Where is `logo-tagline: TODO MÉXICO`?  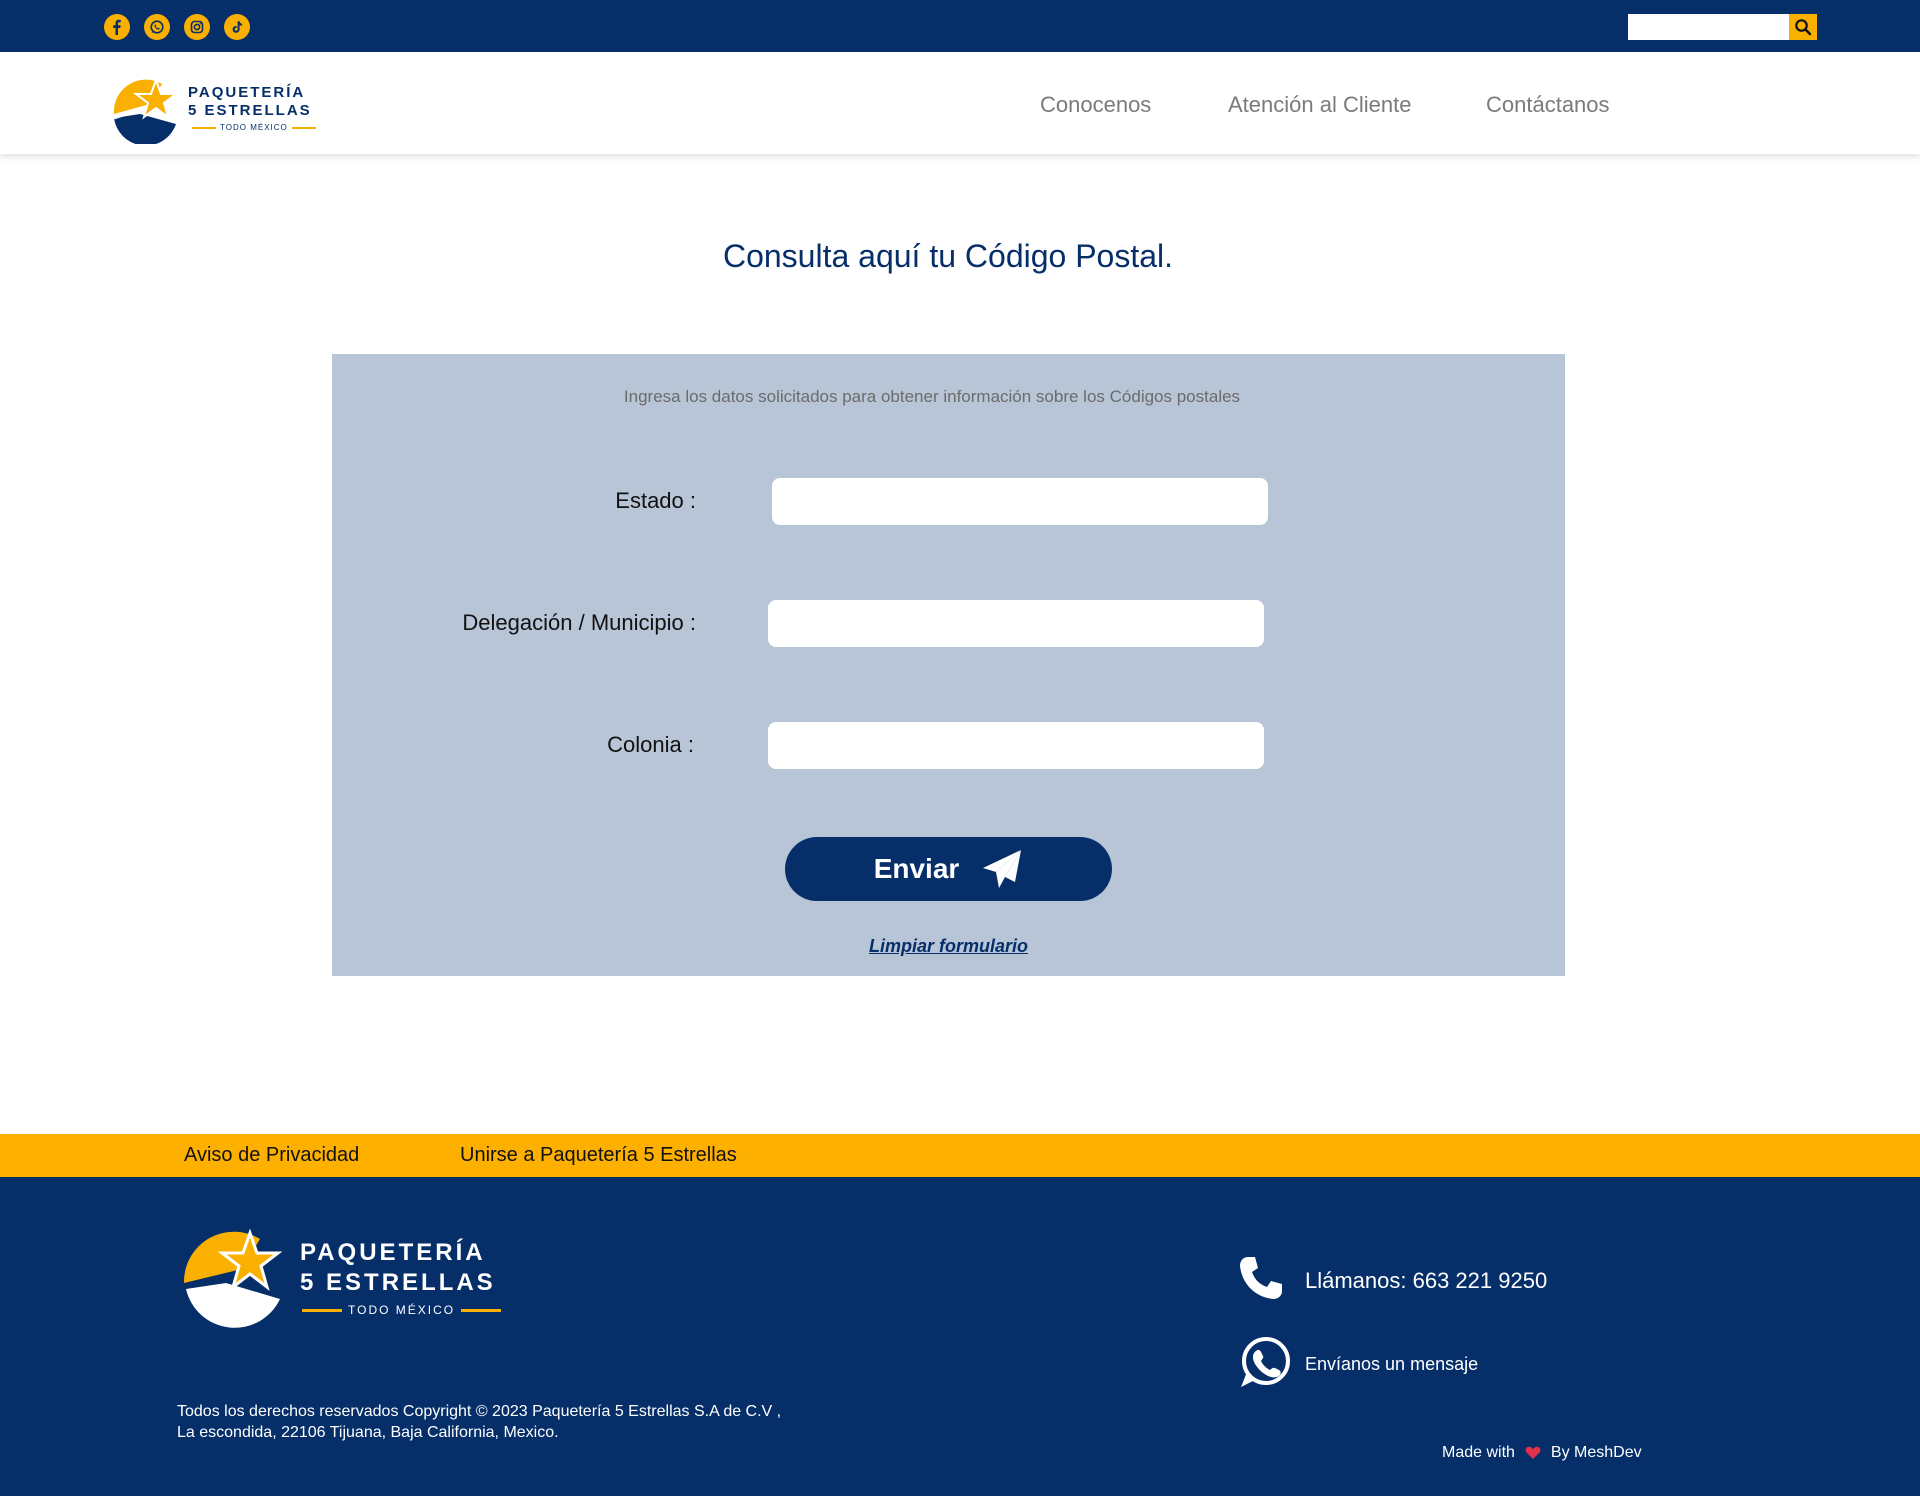 logo-tagline: TODO MÉXICO is located at coordinates (253, 127).